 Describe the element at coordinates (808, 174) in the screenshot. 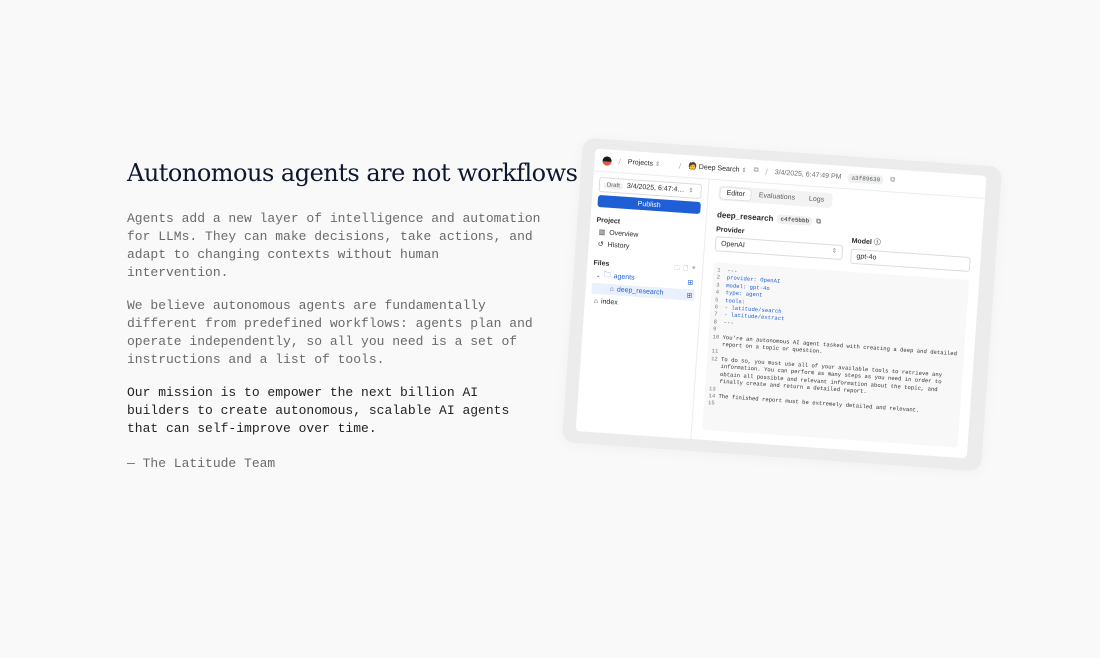

I see `version-time: 3/4/2025, 6:47:49 PM` at that location.